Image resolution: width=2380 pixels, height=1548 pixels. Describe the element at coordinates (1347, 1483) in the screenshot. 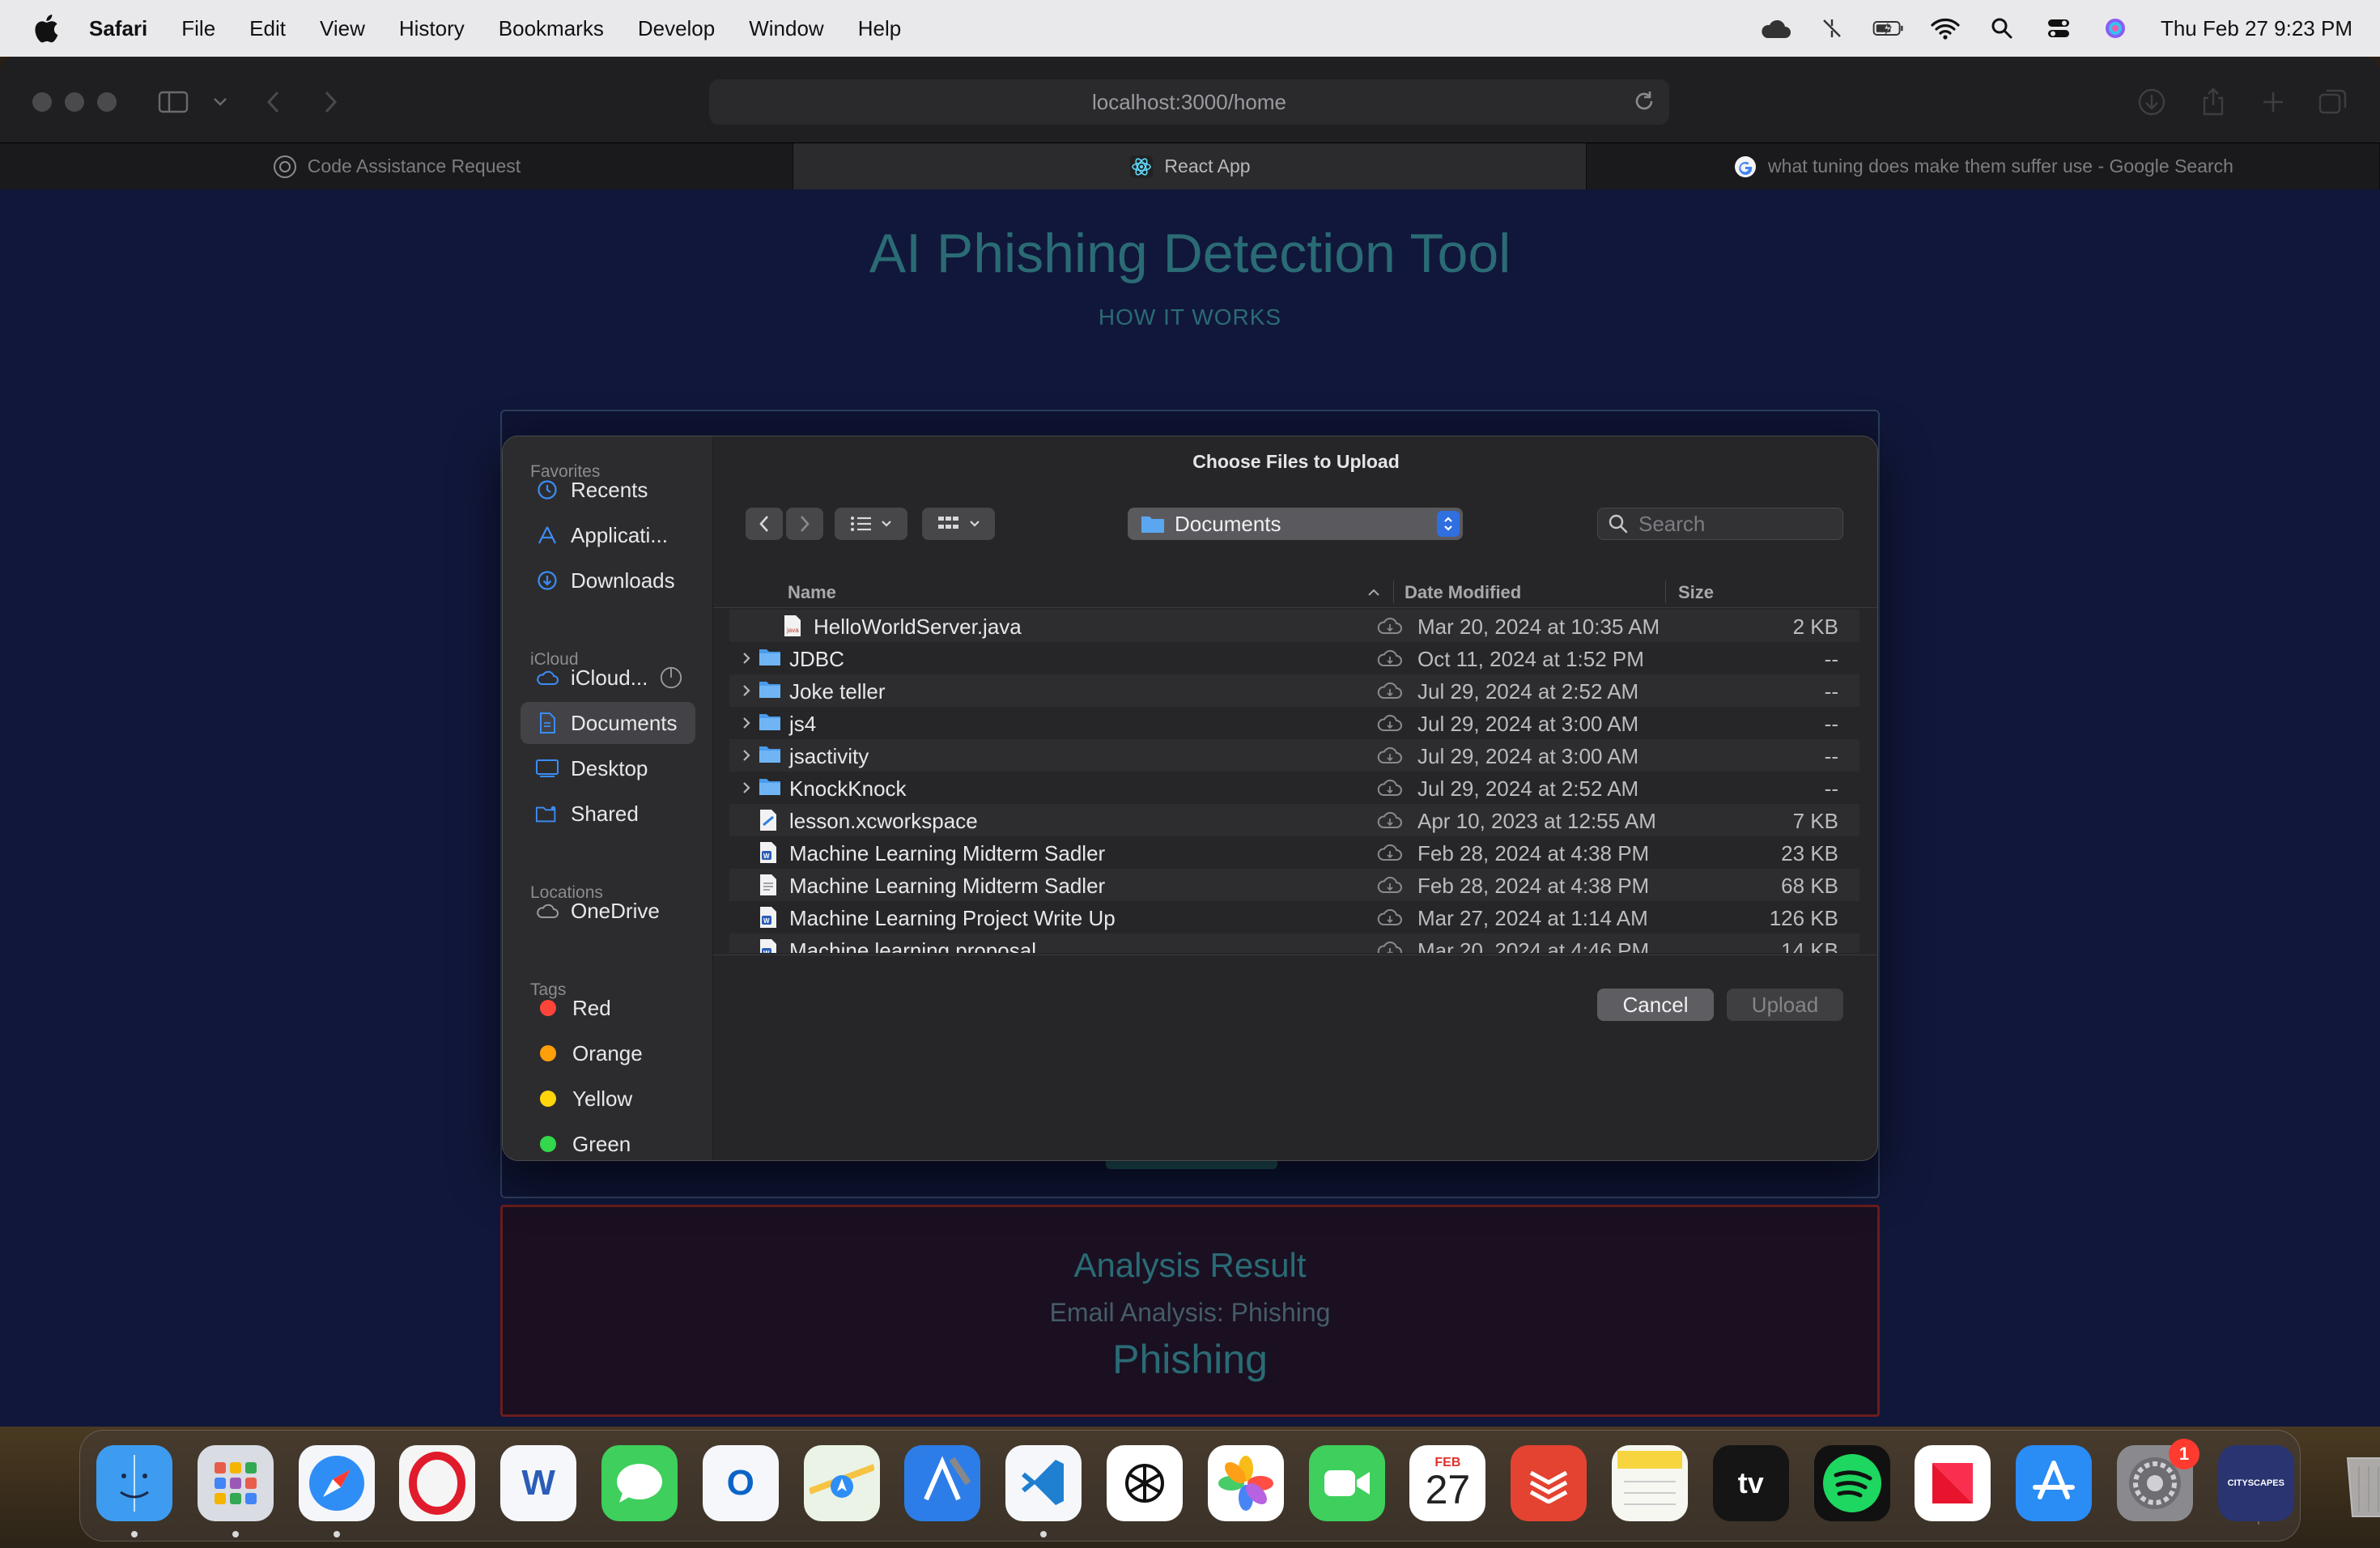

I see `dock-facetime-icon` at that location.